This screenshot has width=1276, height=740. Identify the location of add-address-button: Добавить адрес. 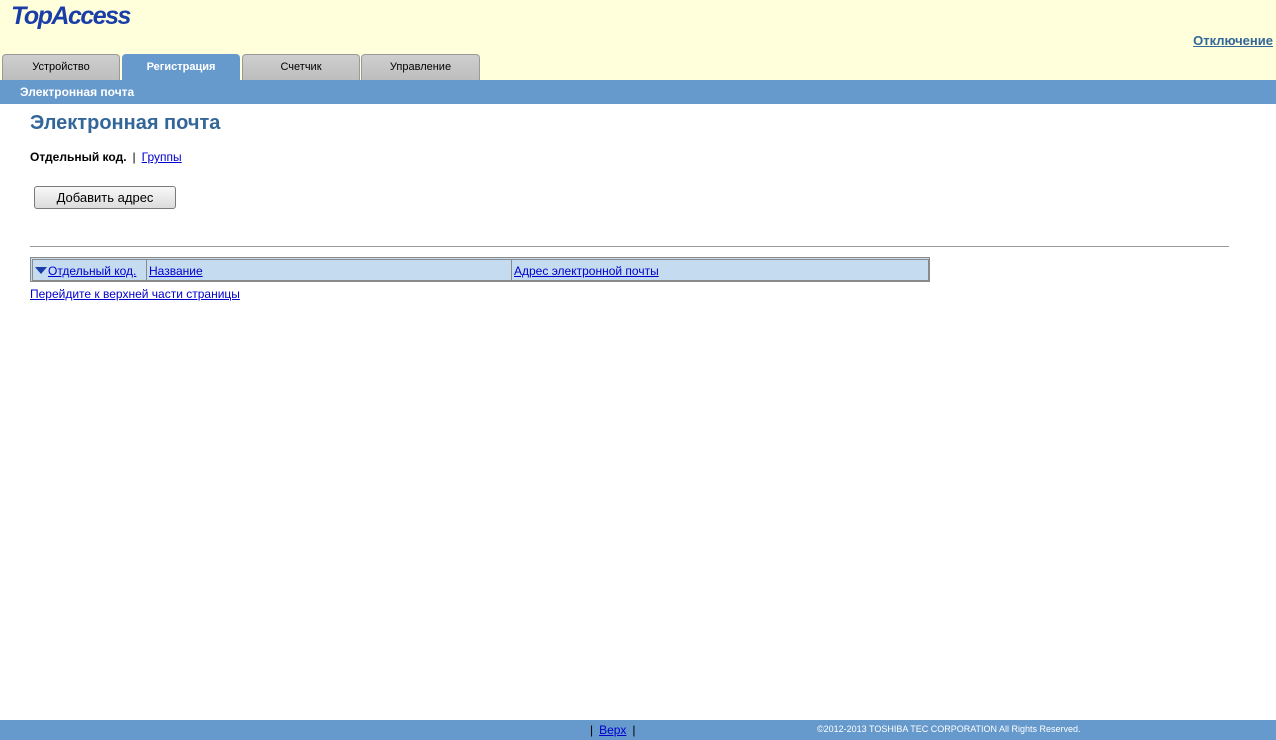
(105, 197).